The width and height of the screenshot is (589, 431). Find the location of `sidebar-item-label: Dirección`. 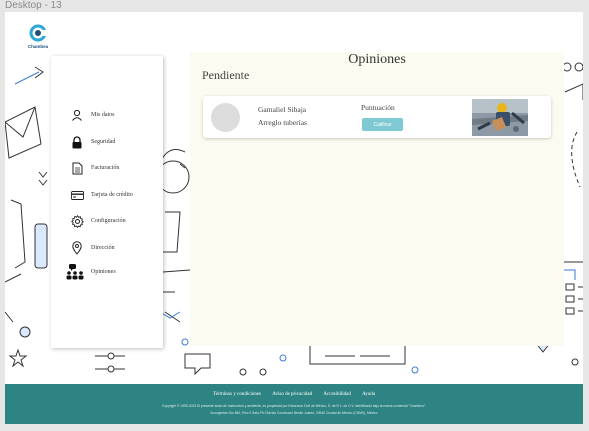

sidebar-item-label: Dirección is located at coordinates (103, 248).